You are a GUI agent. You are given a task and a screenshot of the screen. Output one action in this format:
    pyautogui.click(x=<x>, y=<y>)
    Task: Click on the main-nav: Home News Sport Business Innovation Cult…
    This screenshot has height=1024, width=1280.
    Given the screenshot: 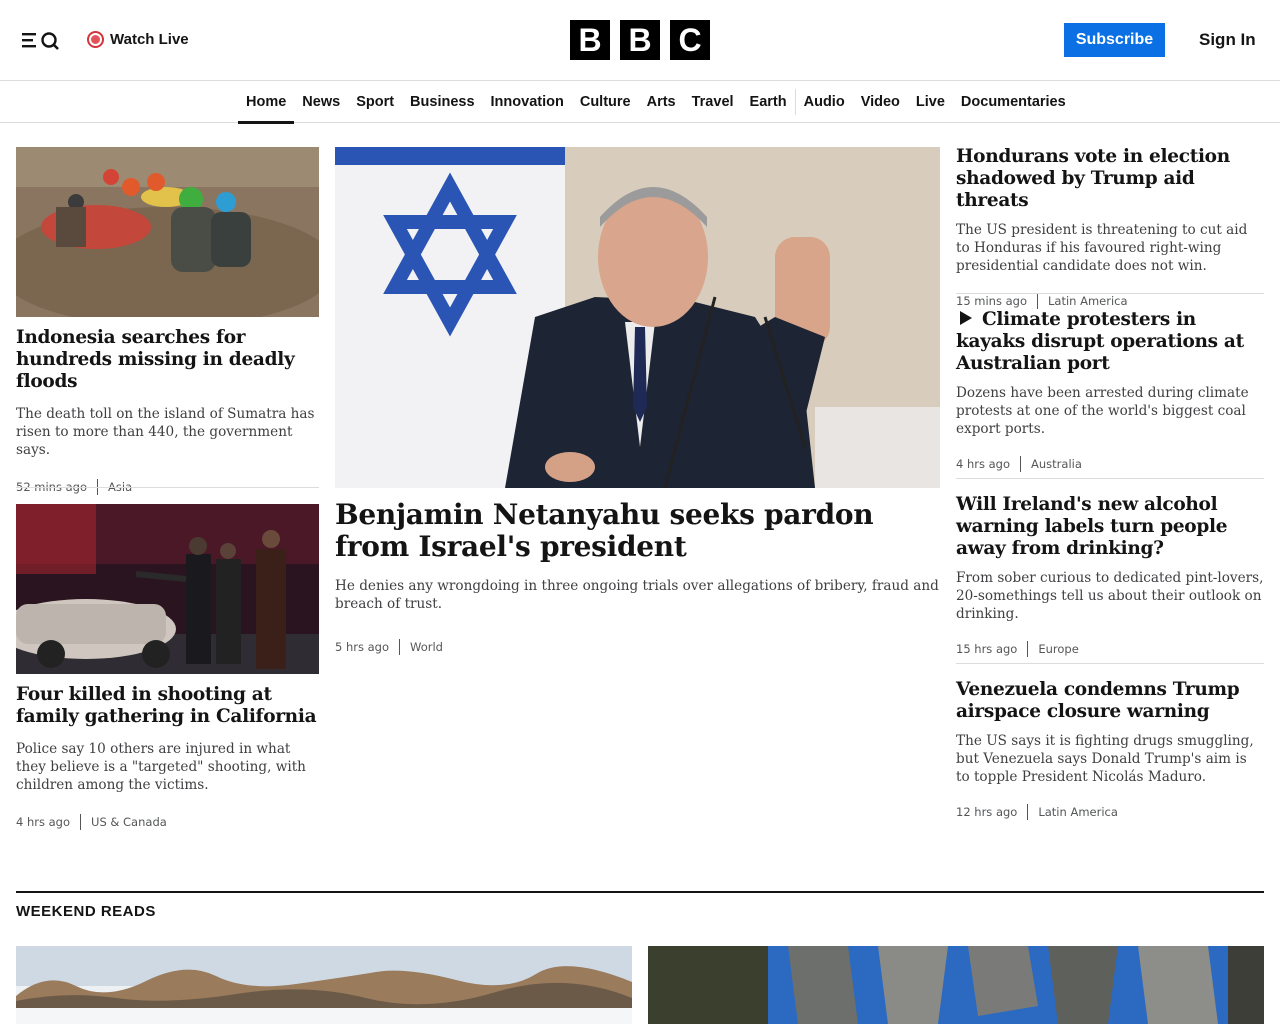 What is the action you would take?
    pyautogui.click(x=640, y=102)
    